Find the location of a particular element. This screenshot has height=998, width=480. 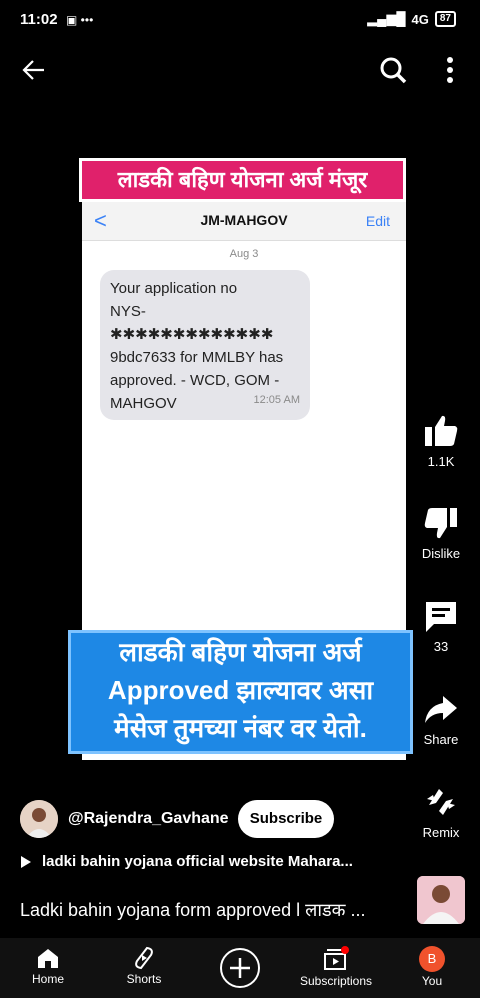

create-plus-icon is located at coordinates (240, 968).